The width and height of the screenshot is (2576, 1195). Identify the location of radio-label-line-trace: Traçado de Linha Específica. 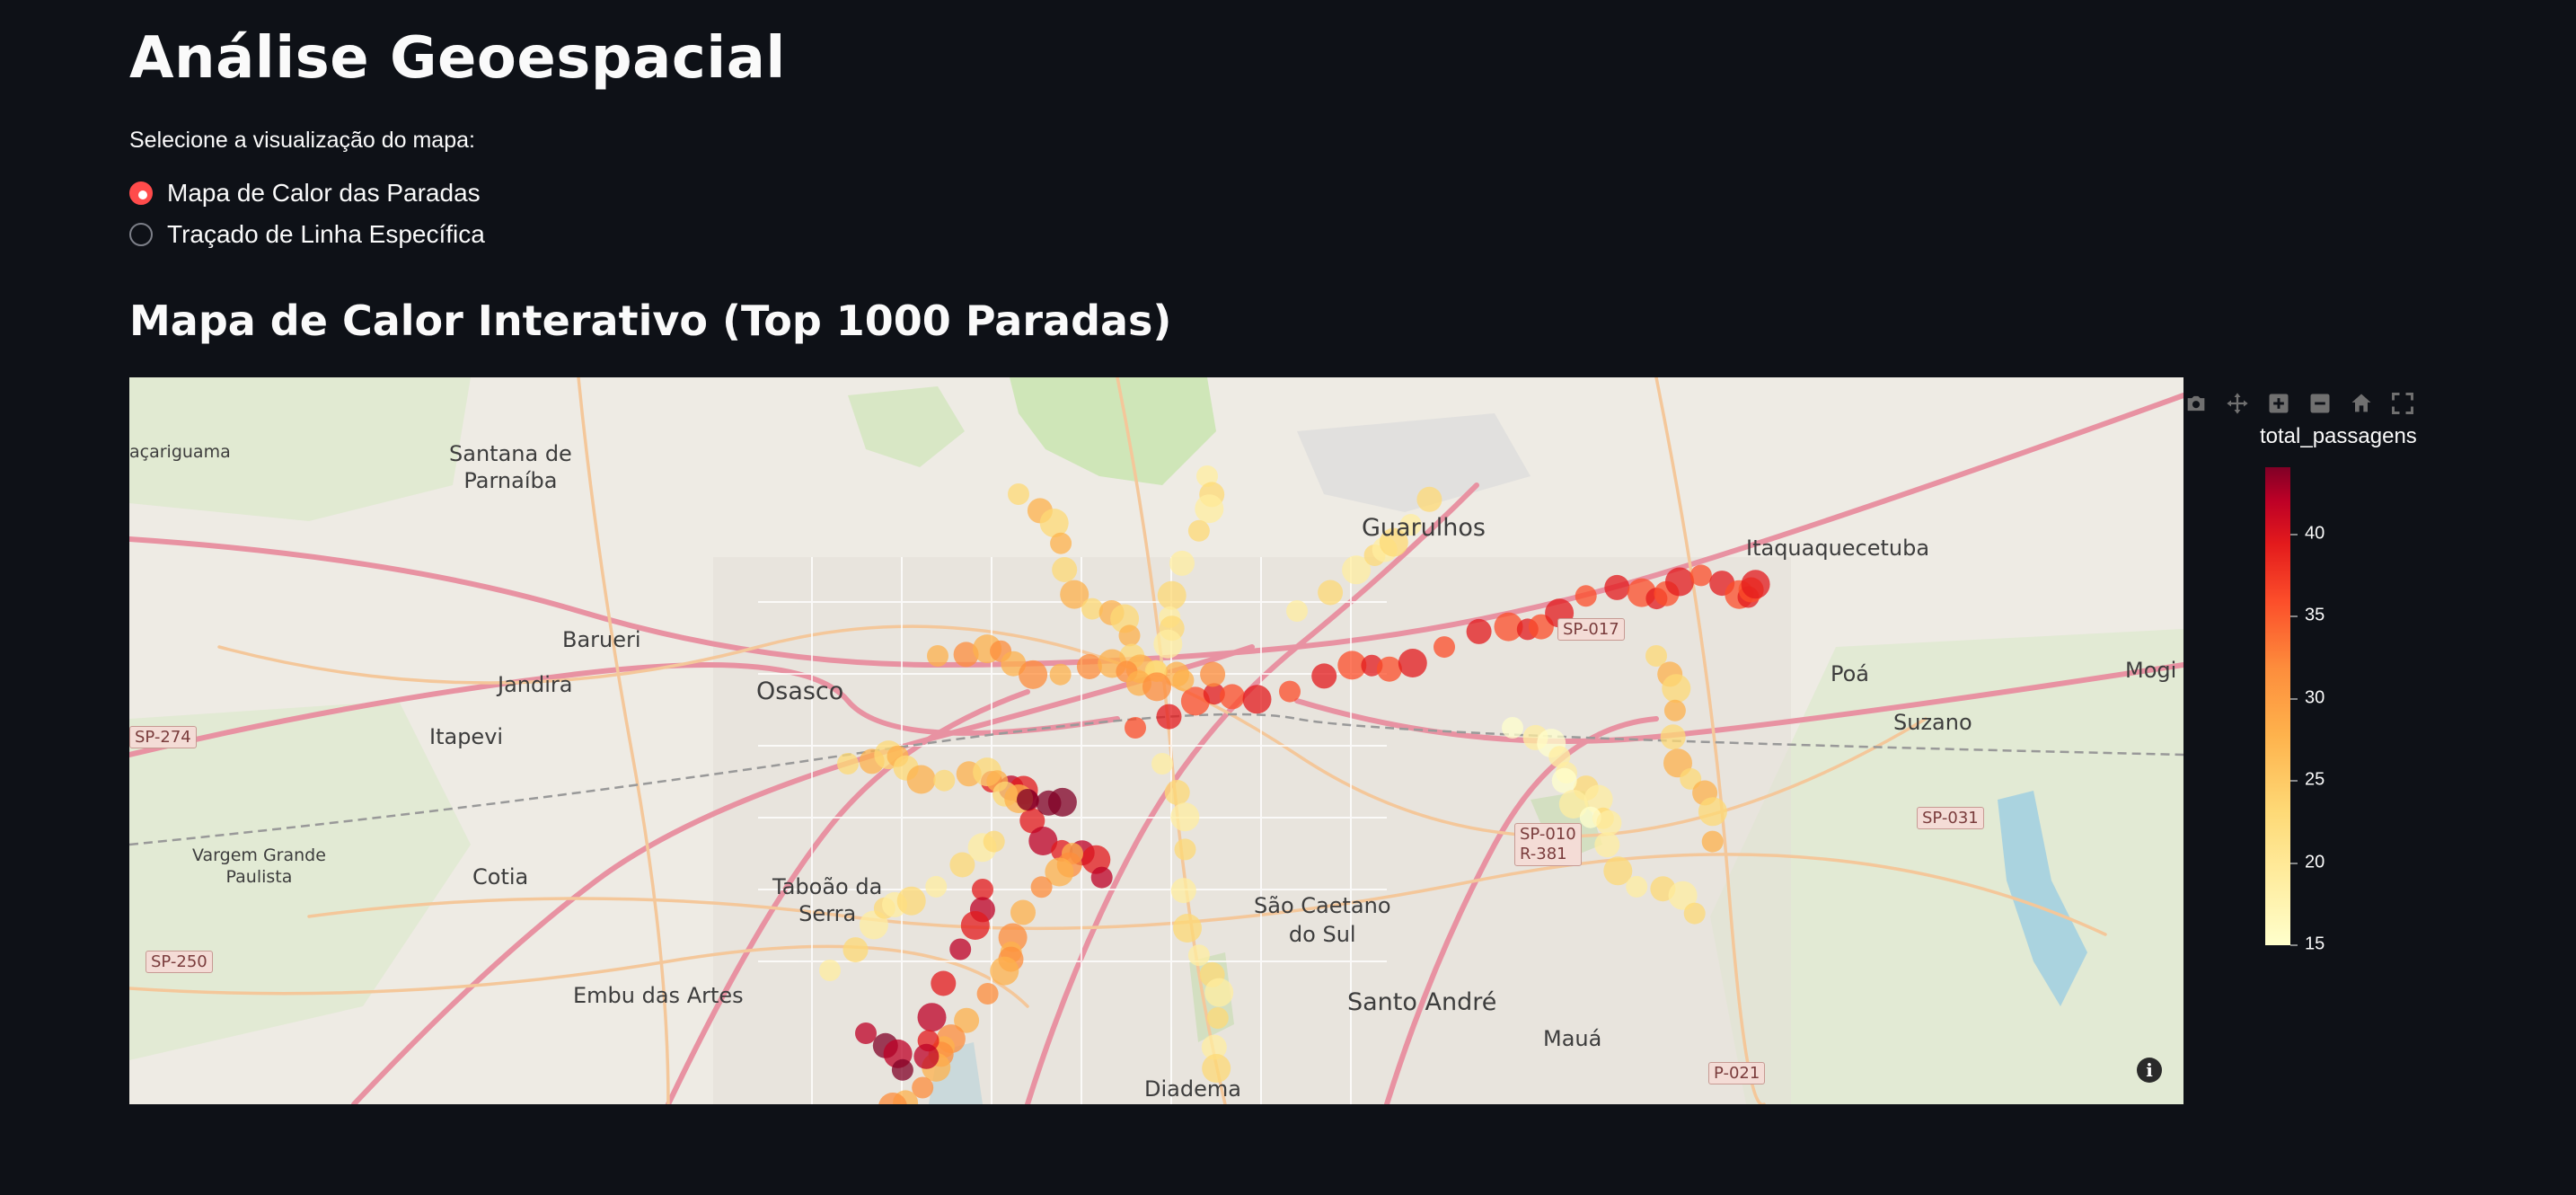
(326, 234).